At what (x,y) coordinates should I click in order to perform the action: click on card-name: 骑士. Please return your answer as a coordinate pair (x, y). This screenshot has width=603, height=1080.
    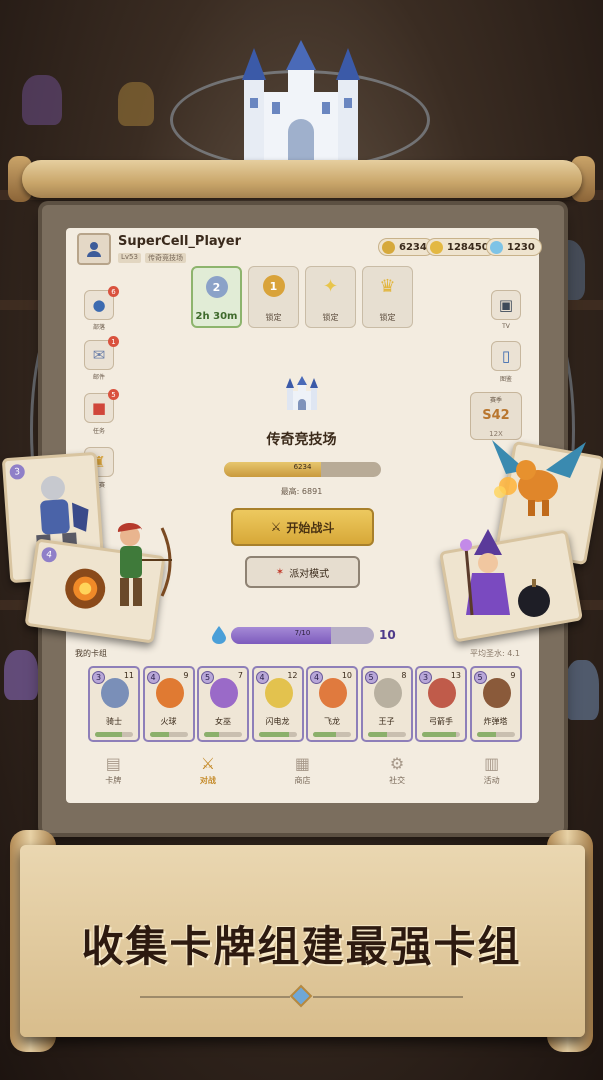
    Looking at the image, I should click on (114, 721).